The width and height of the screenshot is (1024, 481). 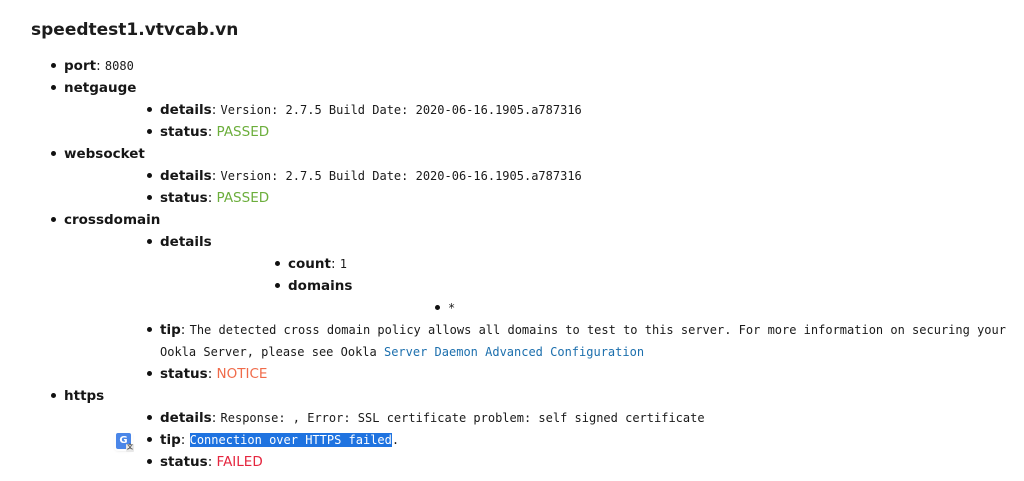 I want to click on https-tip-item: tip: Connection over HTTPS failed., so click(x=532, y=440).